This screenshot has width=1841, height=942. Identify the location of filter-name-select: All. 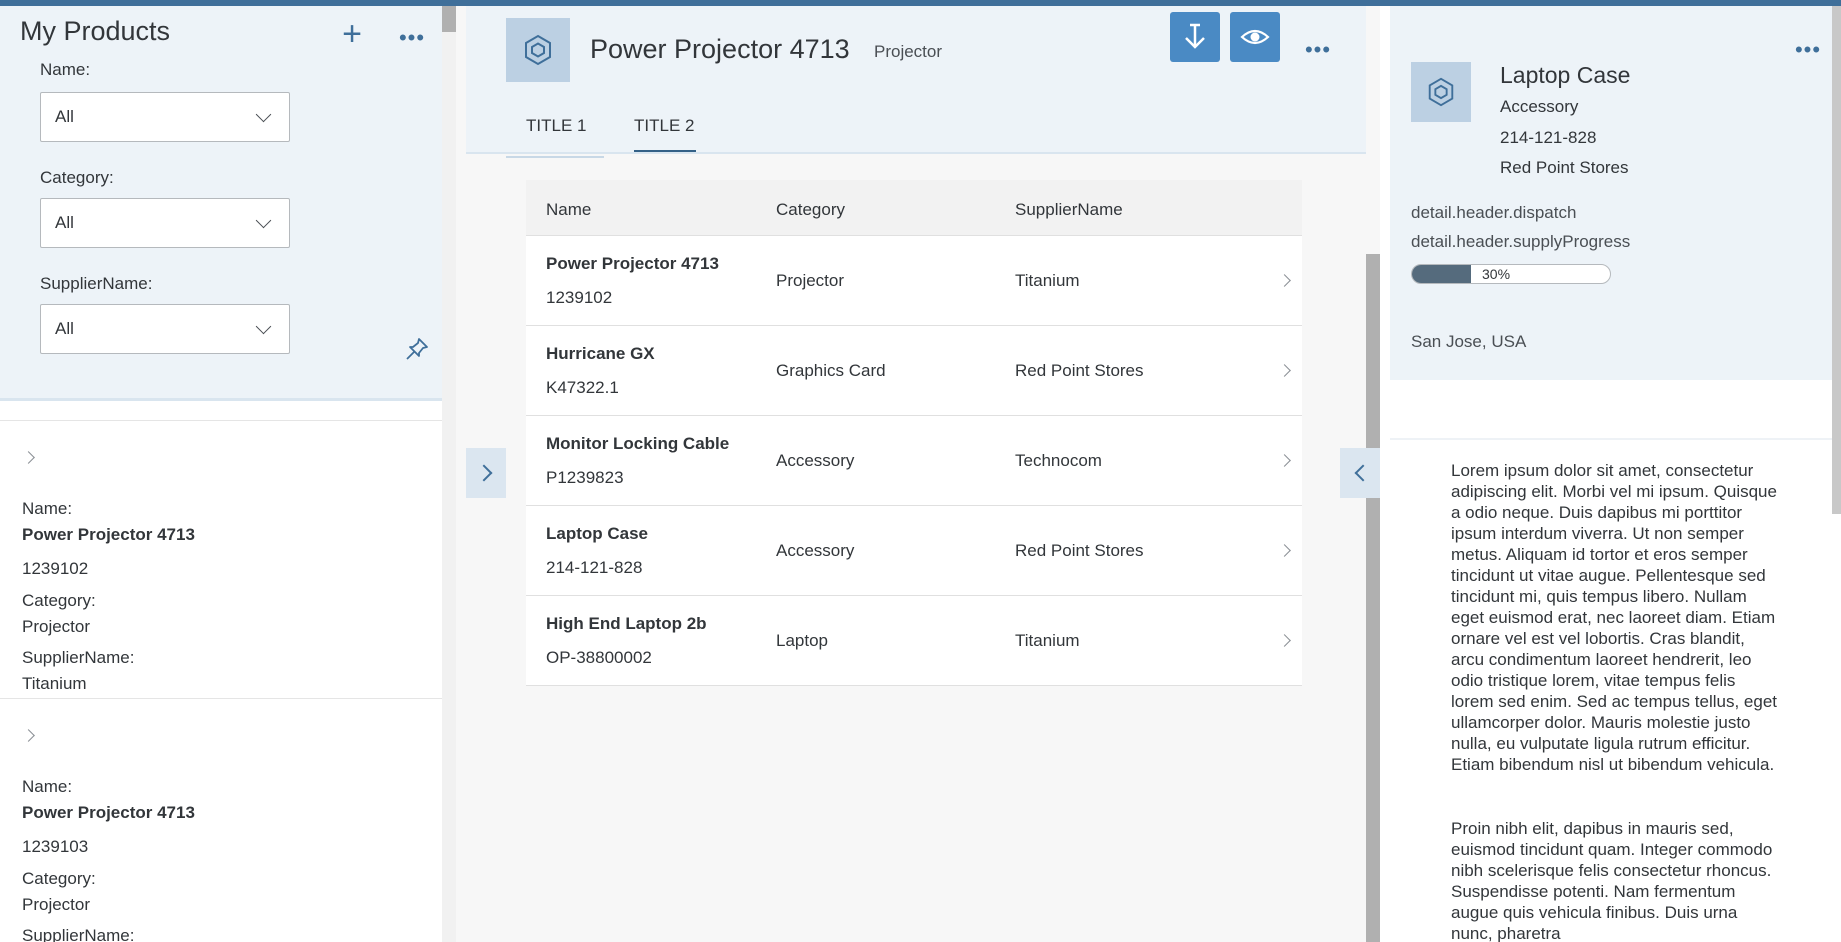
(165, 117).